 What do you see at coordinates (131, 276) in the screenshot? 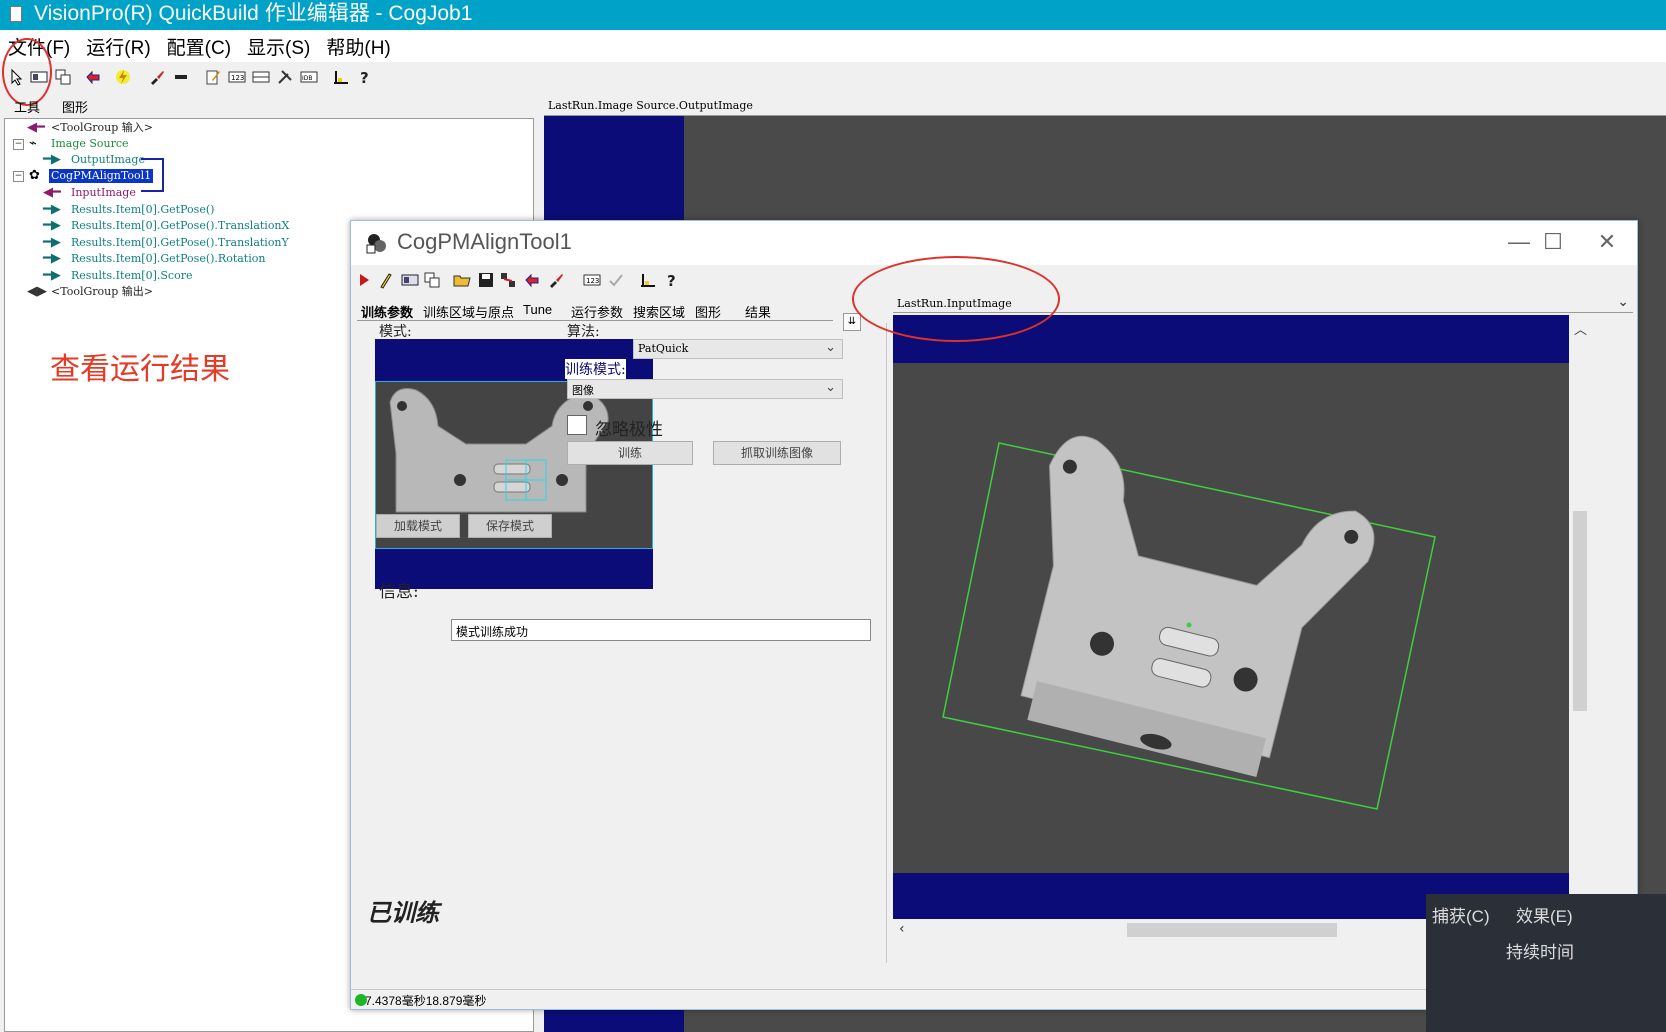
I see `tree-result-item: Results.Item[0].Score` at bounding box center [131, 276].